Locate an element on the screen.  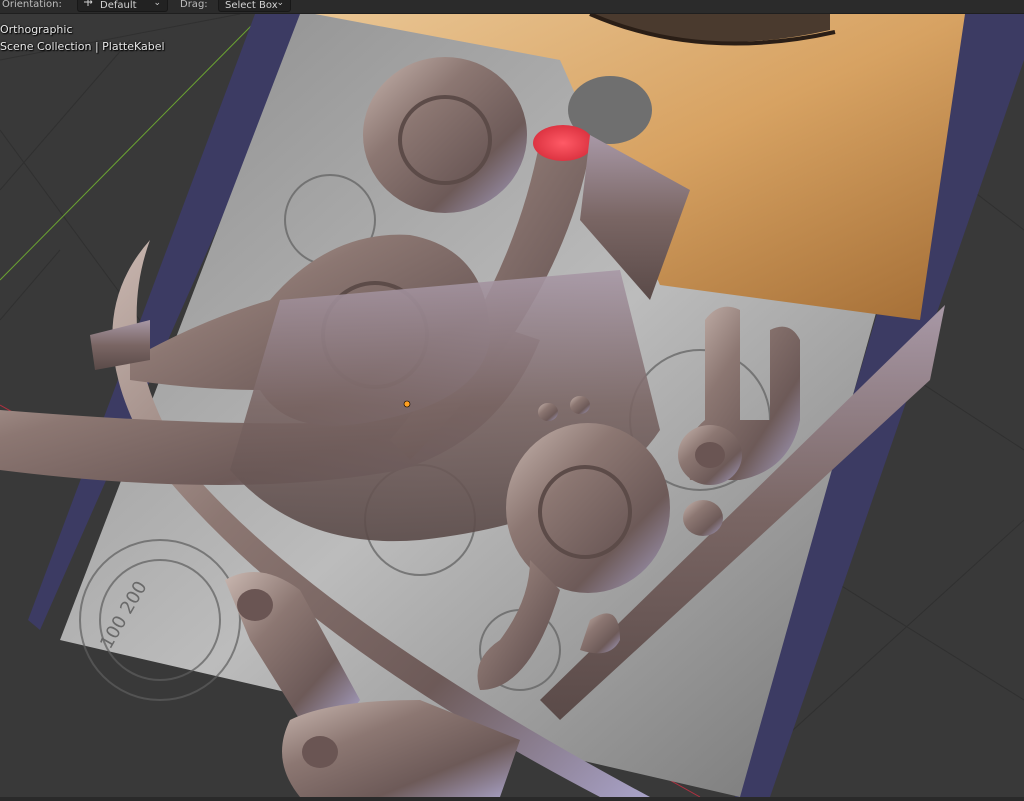
origin-dot is located at coordinates (407, 404).